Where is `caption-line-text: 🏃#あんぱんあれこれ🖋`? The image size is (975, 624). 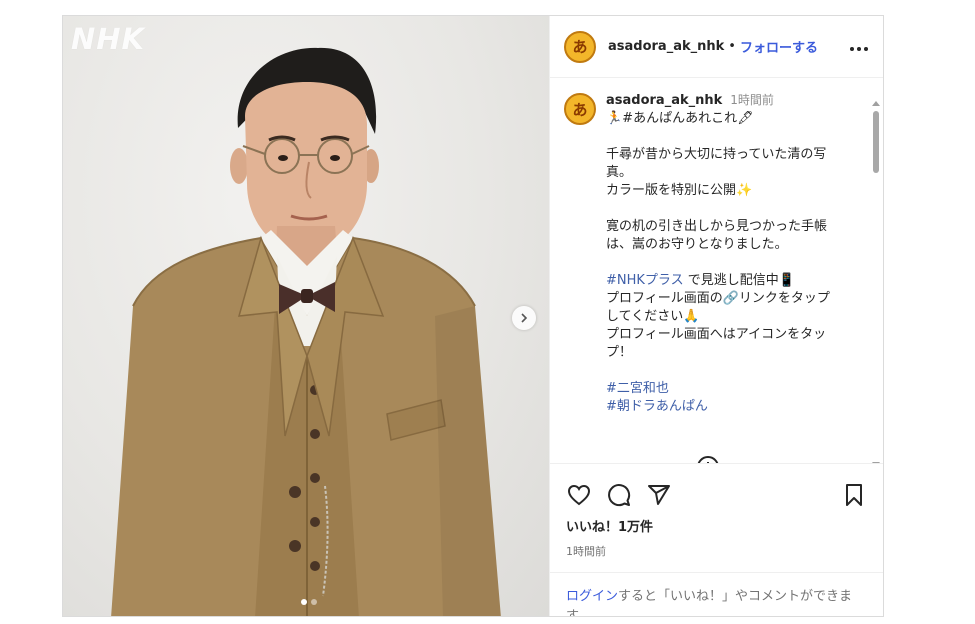 caption-line-text: 🏃#あんぱんあれこれ🖋 is located at coordinates (680, 118).